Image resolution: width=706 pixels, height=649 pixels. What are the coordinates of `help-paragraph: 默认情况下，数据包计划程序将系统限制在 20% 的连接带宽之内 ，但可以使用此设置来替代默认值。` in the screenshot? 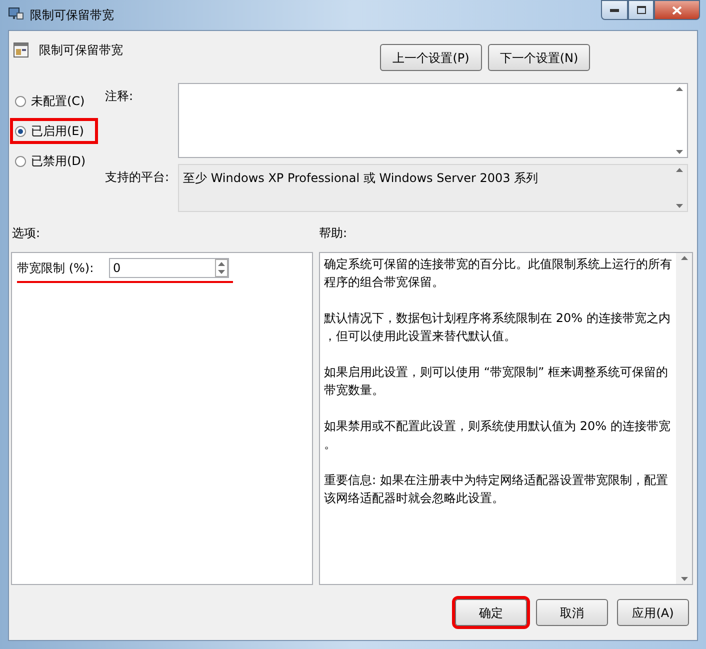 It's located at (498, 327).